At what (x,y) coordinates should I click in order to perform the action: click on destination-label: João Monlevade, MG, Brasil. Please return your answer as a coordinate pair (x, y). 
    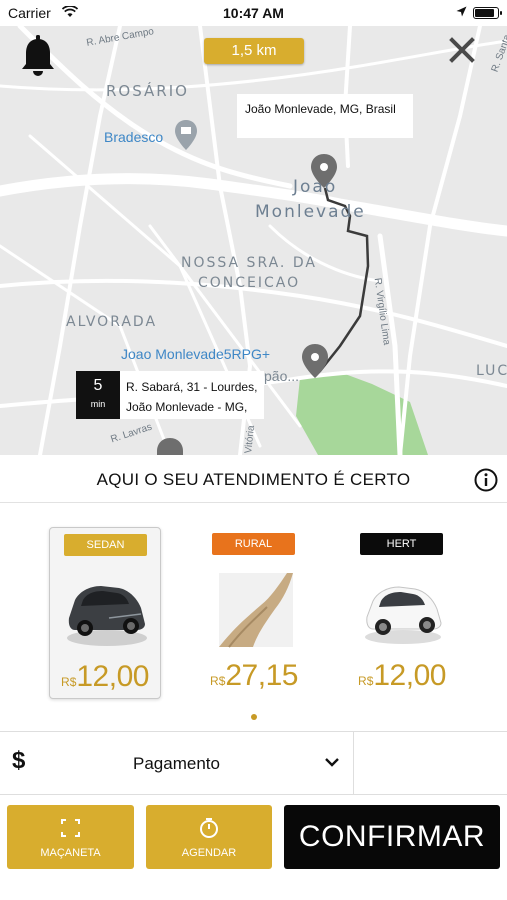
    Looking at the image, I should click on (325, 116).